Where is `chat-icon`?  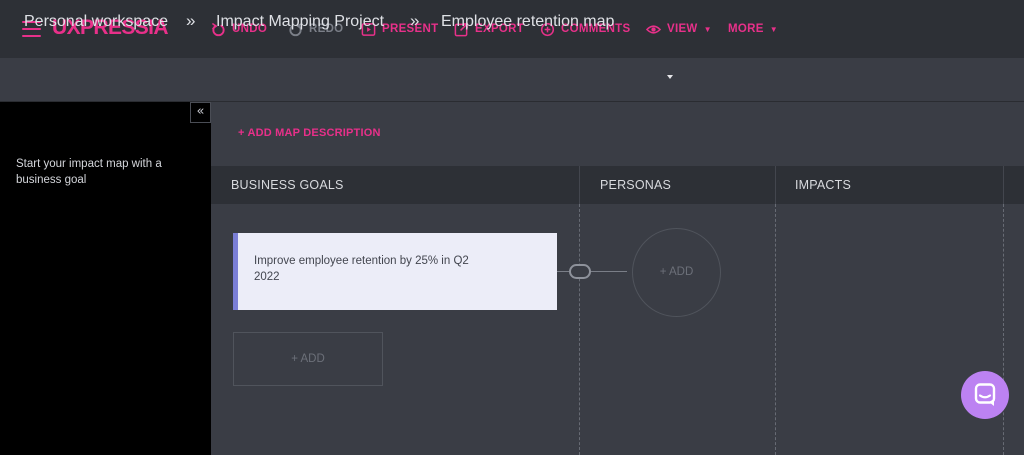
chat-icon is located at coordinates (985, 394).